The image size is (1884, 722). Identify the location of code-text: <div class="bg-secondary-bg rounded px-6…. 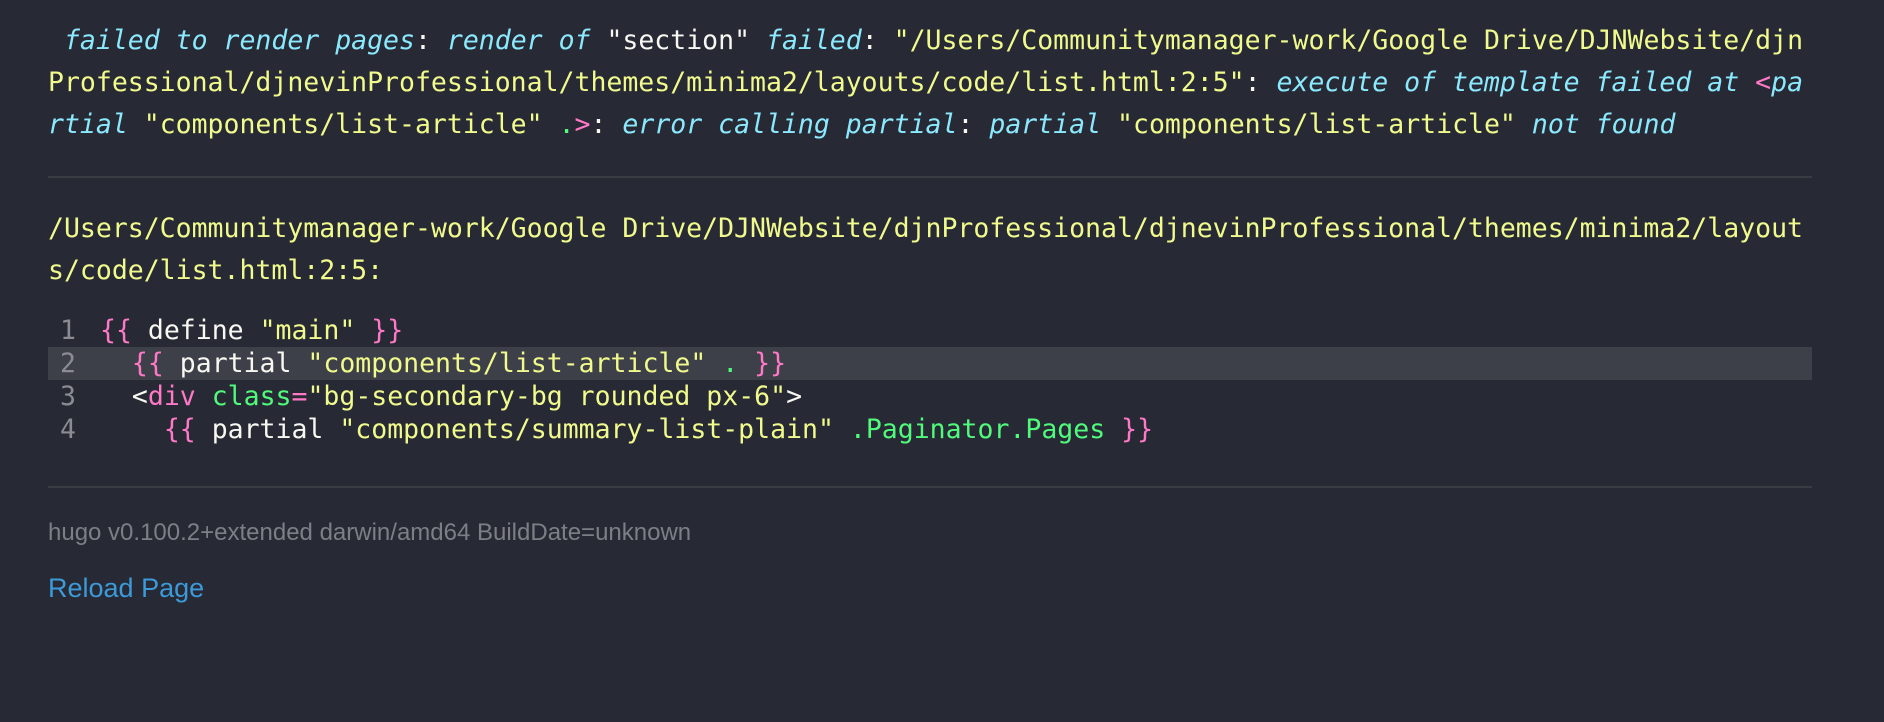
(956, 396).